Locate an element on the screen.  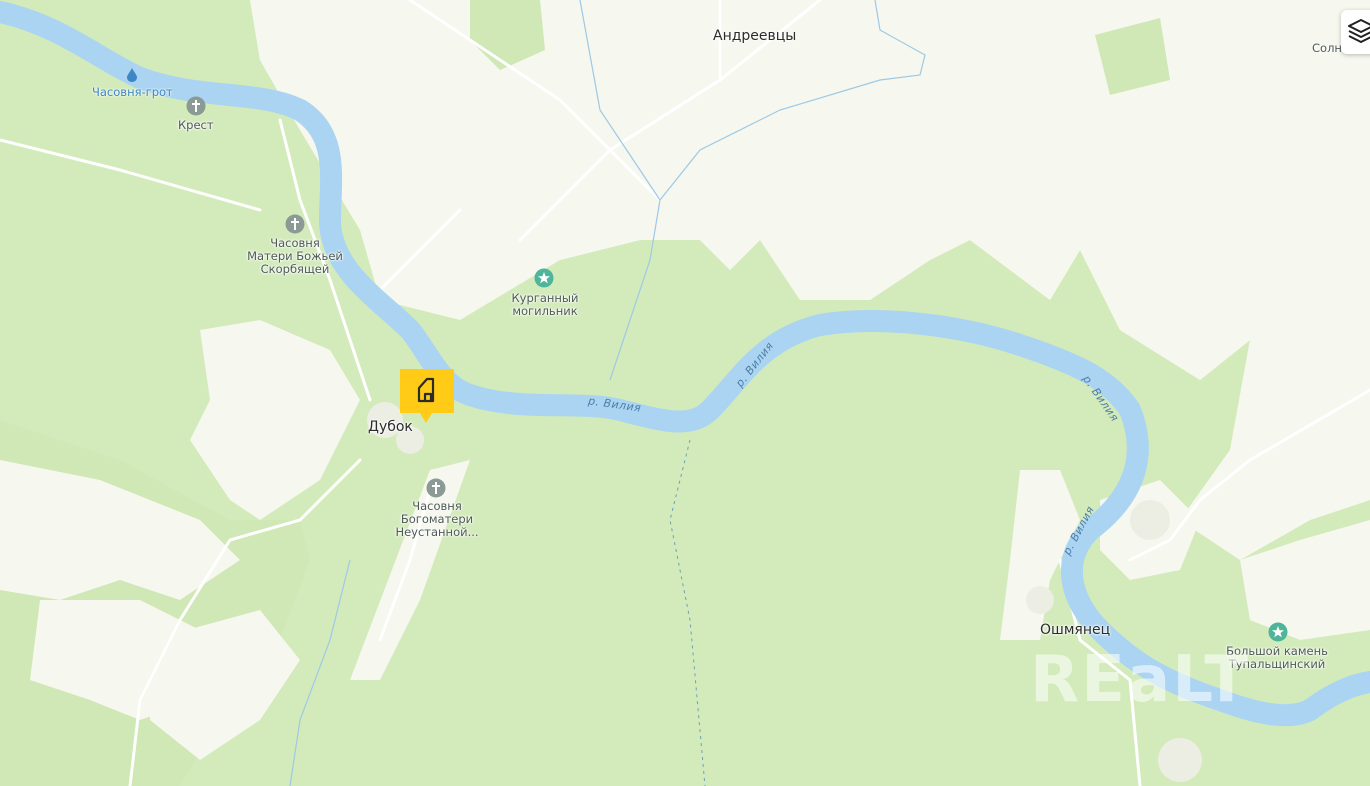
poi-label-grotto: Часовня-грот is located at coordinates (132, 92).